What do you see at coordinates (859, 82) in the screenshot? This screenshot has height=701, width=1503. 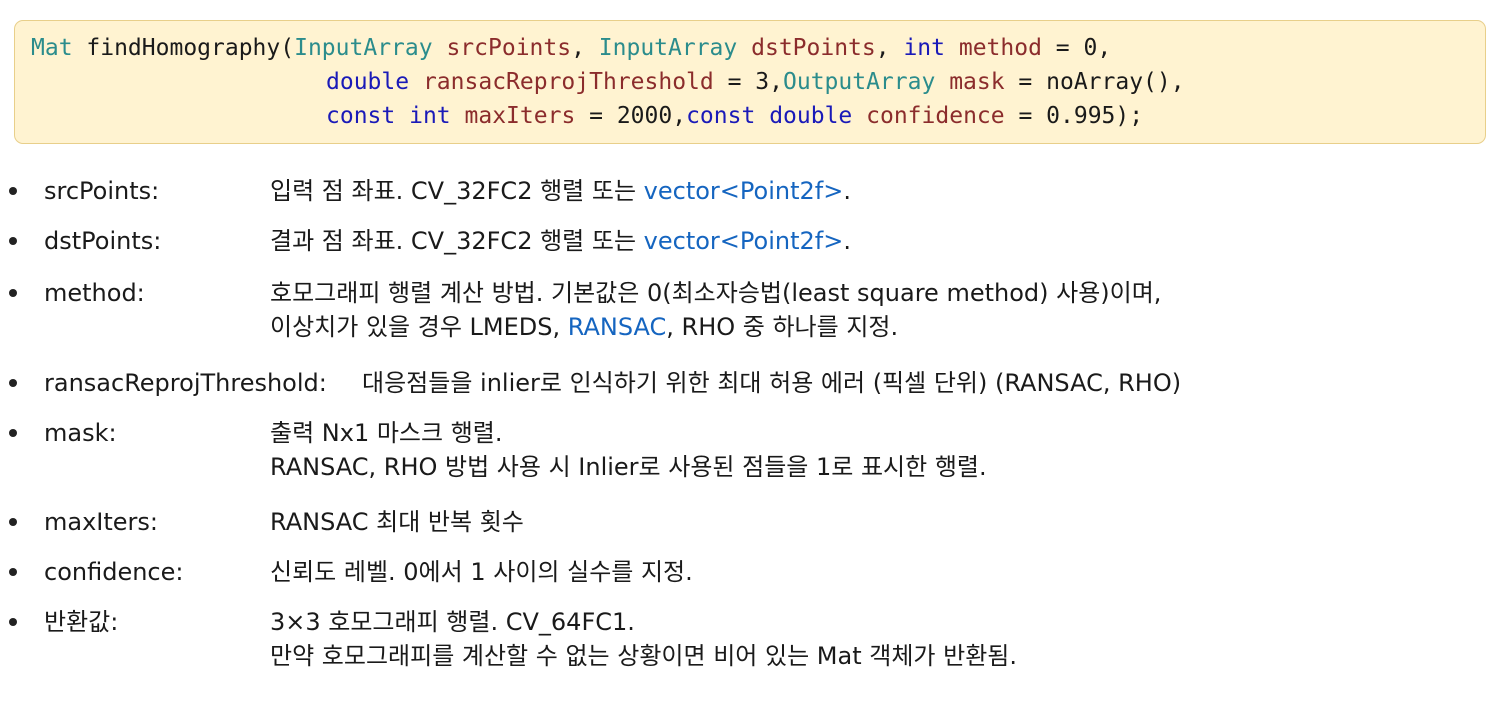 I see `code-token: OutputArray` at bounding box center [859, 82].